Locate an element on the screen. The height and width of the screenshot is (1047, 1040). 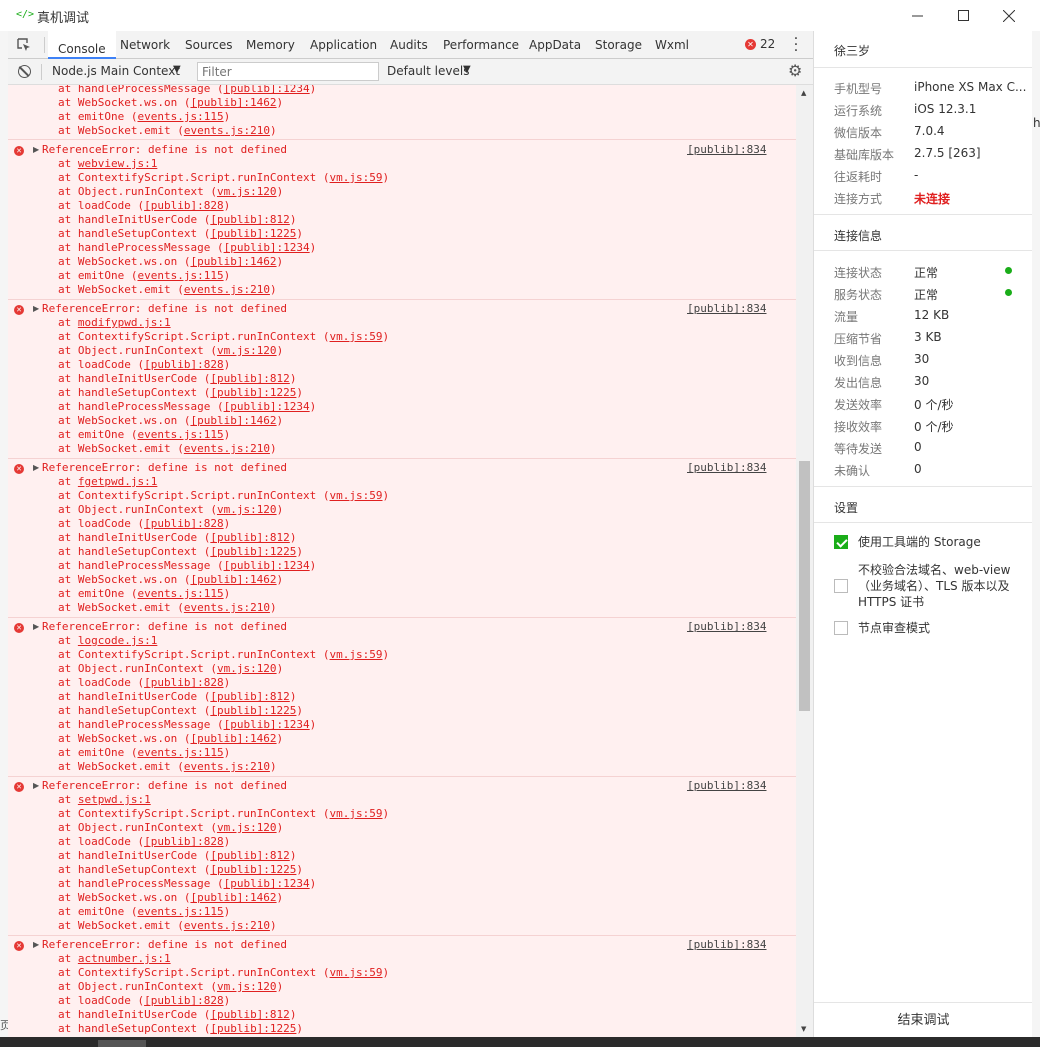
tab-storage: Storage is located at coordinates (618, 45).